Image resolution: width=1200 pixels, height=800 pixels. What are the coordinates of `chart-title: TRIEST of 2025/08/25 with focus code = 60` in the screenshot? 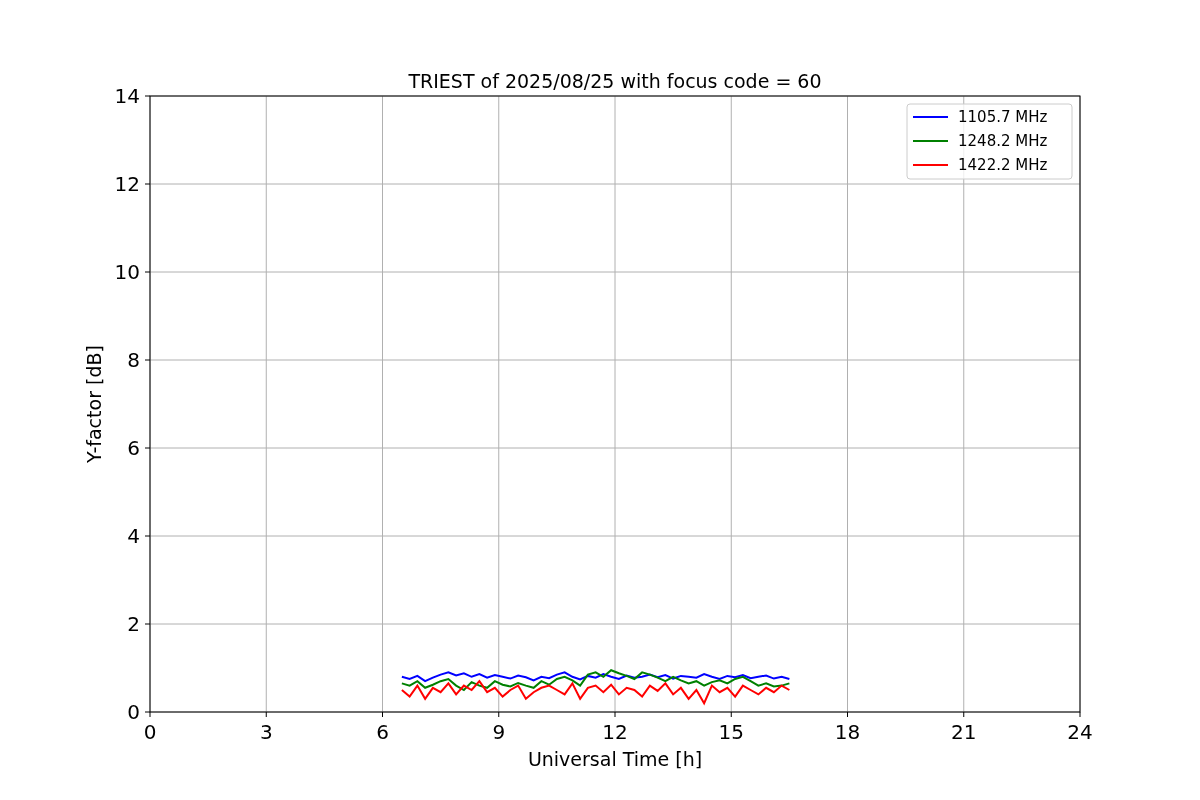 It's located at (615, 81).